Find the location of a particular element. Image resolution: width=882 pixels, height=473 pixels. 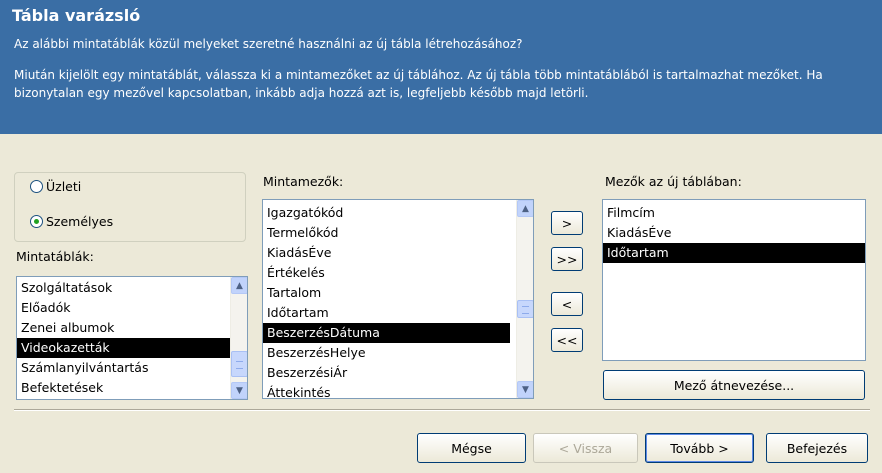

sample-fields-label: Mintamezők: is located at coordinates (303, 181).